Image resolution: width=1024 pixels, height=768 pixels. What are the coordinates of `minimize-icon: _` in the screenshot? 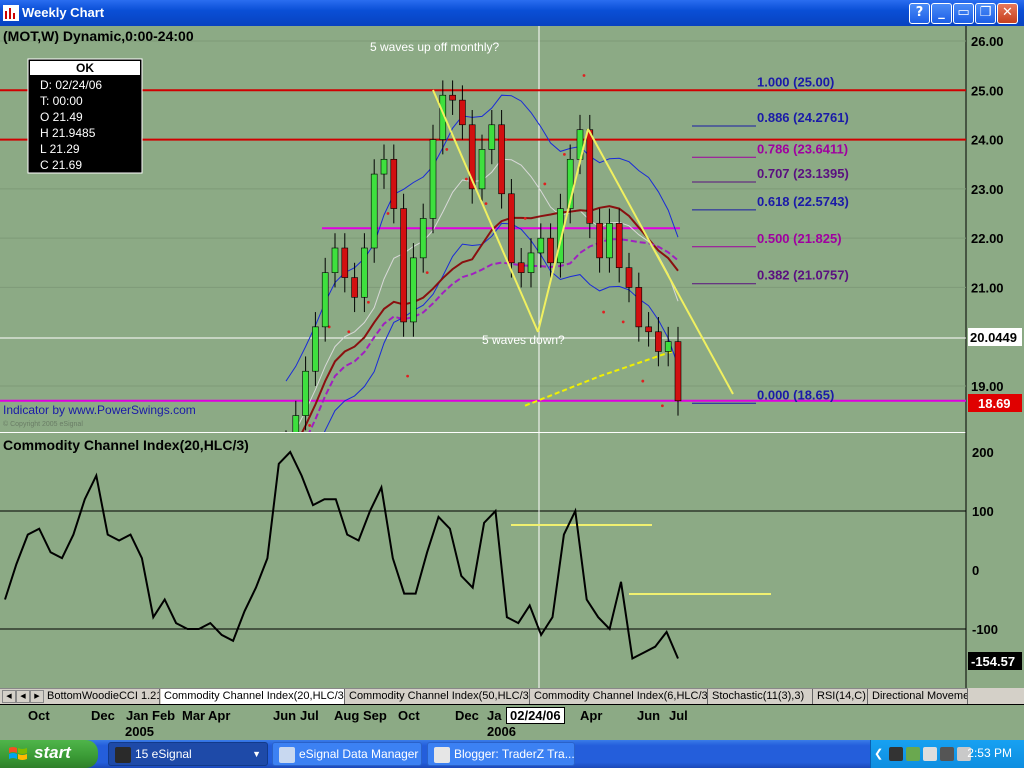 It's located at (941, 12).